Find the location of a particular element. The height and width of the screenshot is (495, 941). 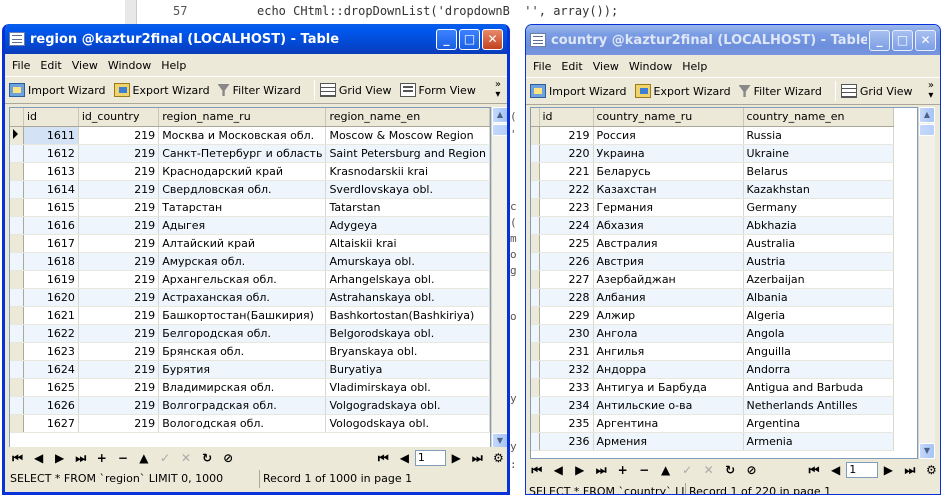

table-cell: Ангола is located at coordinates (668, 333).